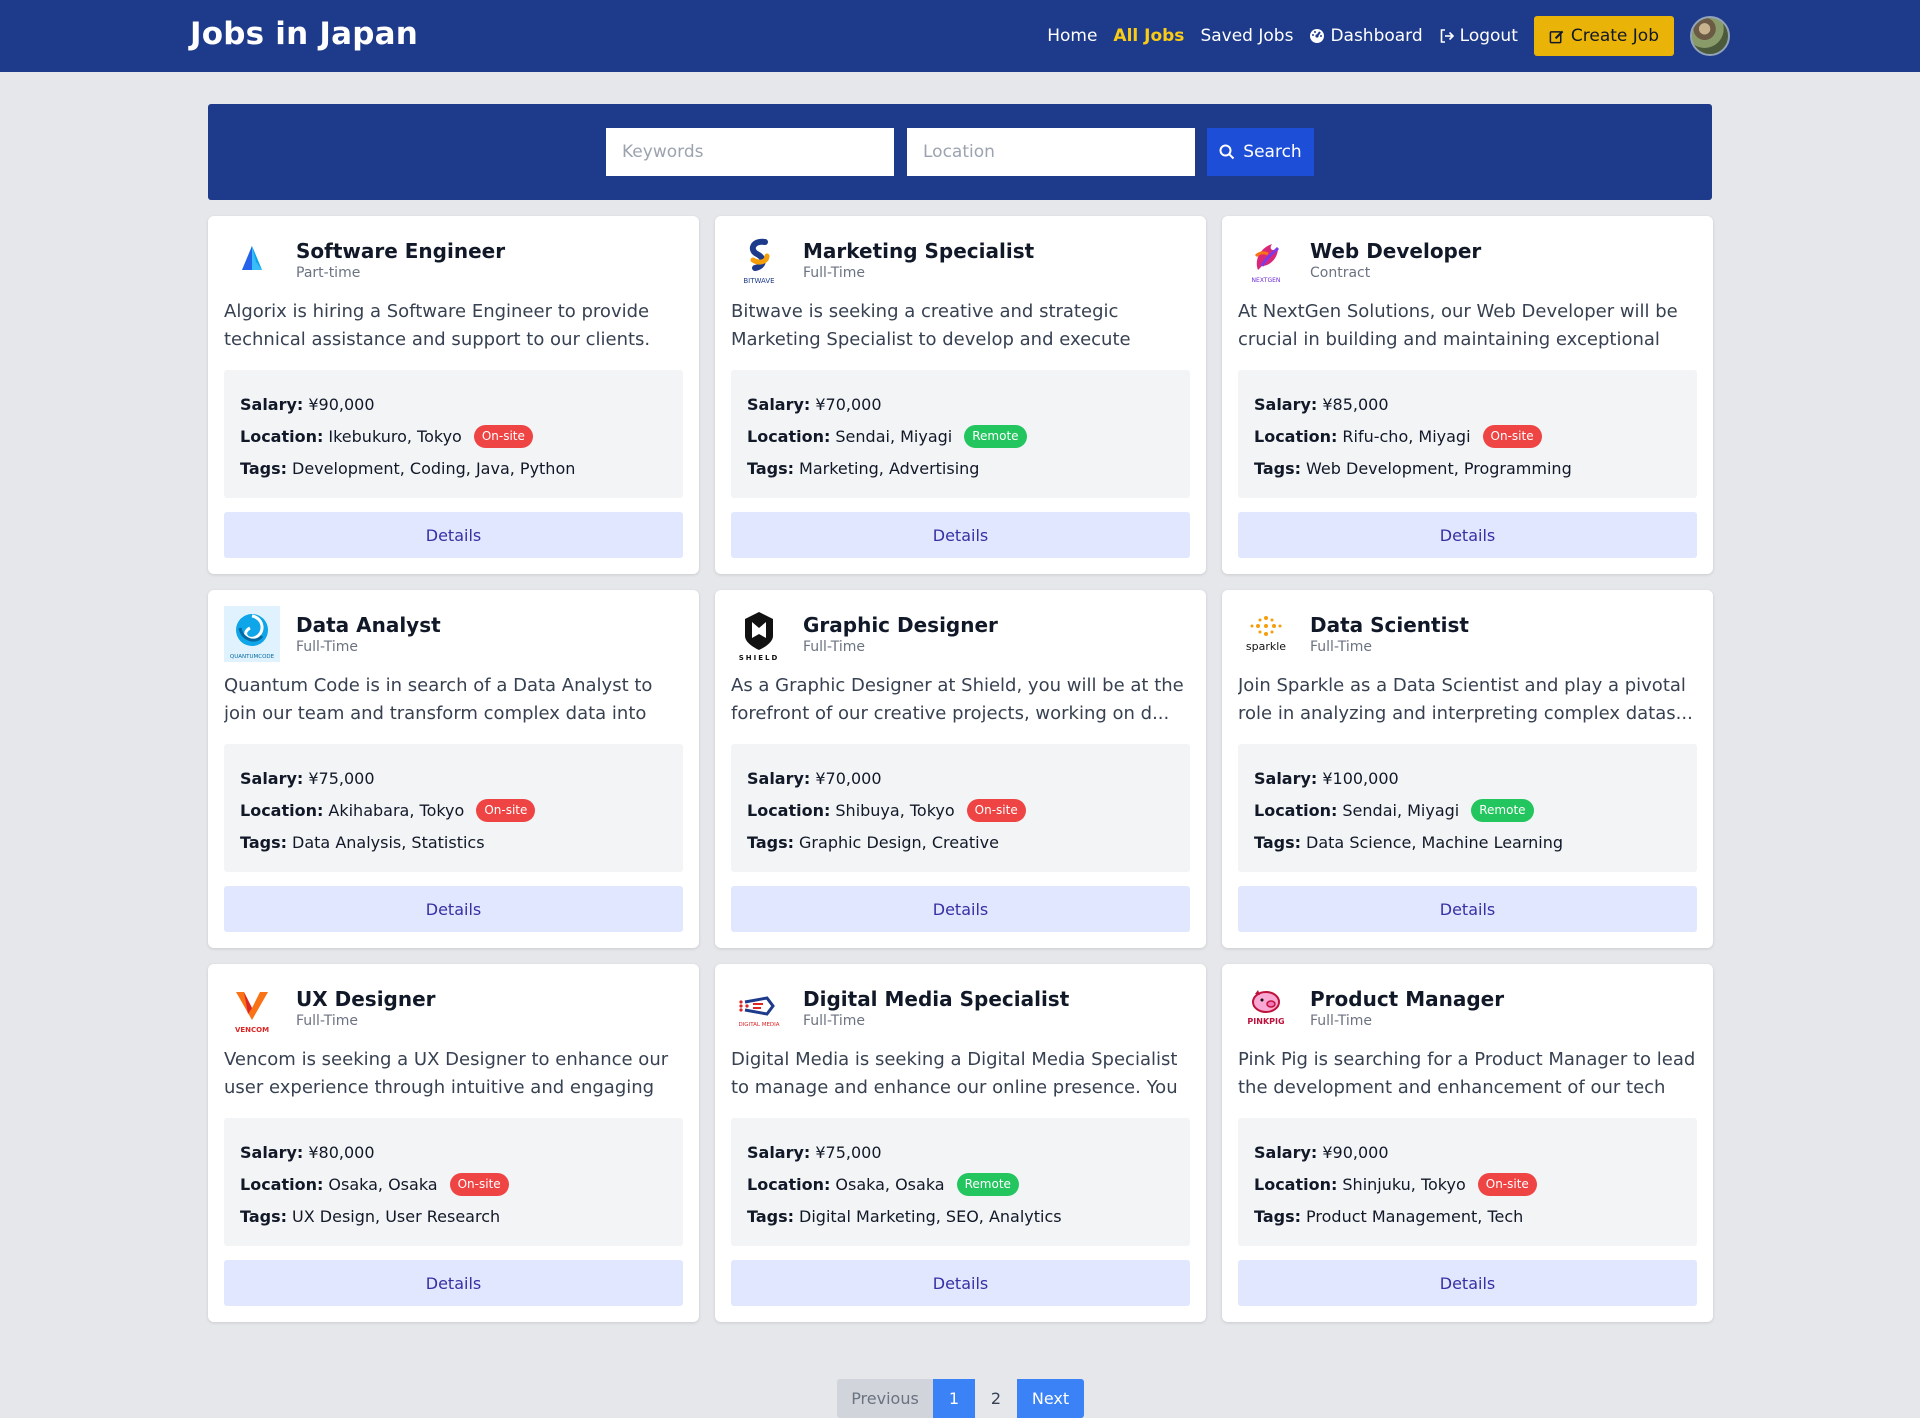 The width and height of the screenshot is (1920, 1418). Describe the element at coordinates (1389, 631) in the screenshot. I see `job-heading: Data Scientist Full-Time` at that location.